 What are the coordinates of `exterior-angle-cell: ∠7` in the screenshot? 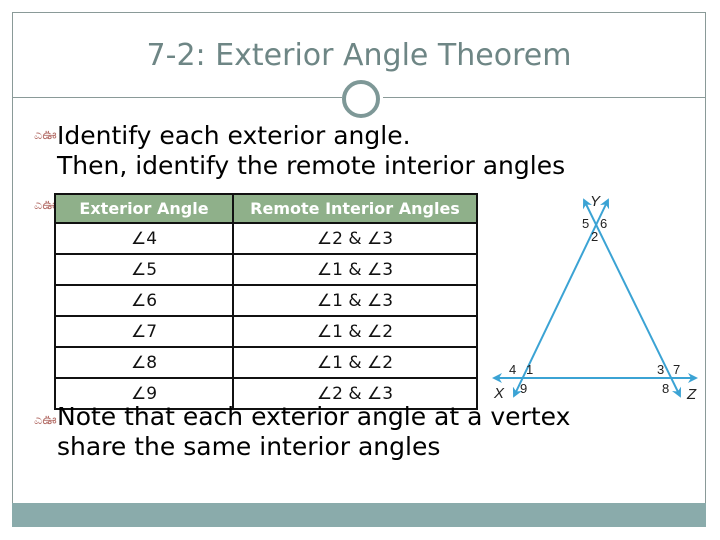 It's located at (144, 331).